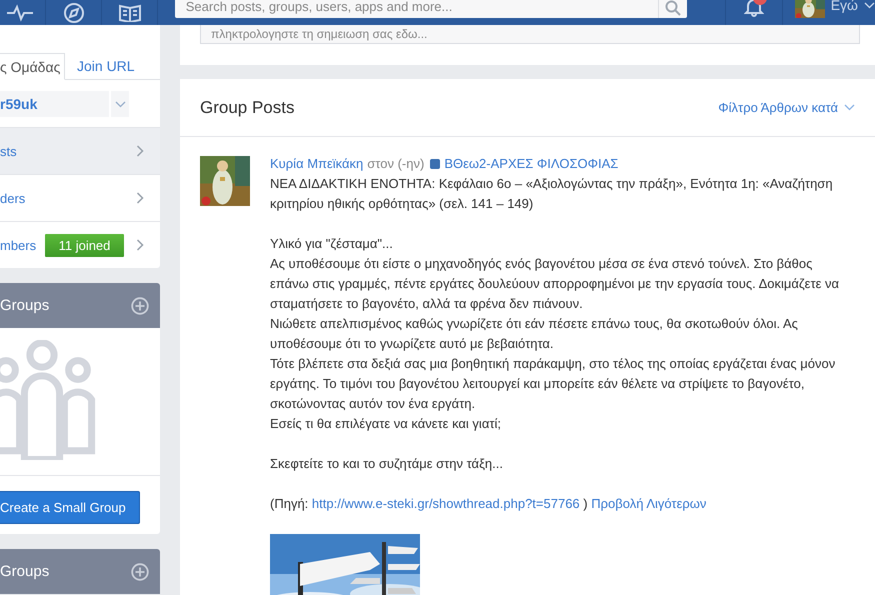 This screenshot has width=875, height=595. What do you see at coordinates (73, 13) in the screenshot?
I see `compass-icon` at bounding box center [73, 13].